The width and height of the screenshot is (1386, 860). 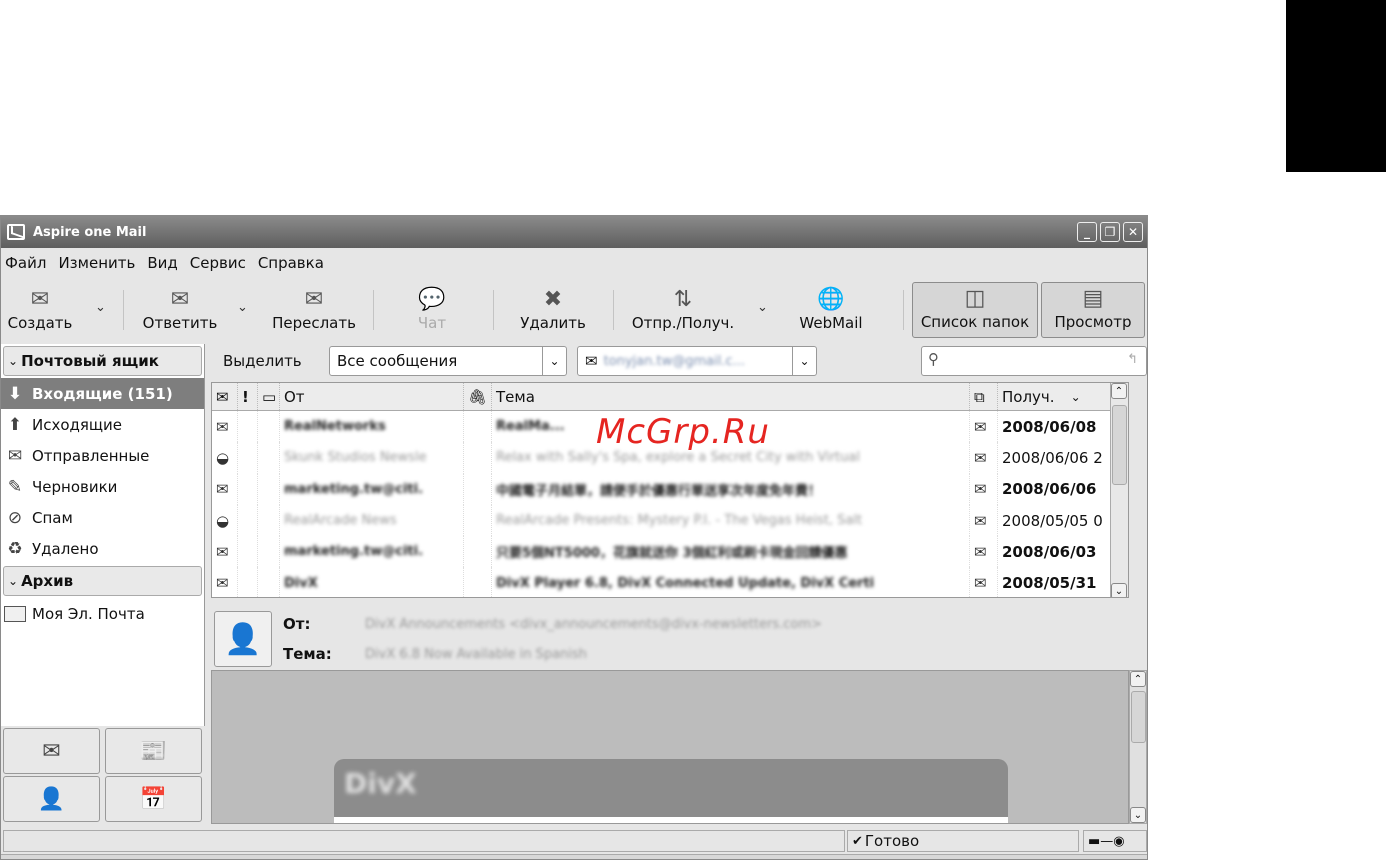 What do you see at coordinates (162, 263) in the screenshot?
I see `menu-view: Вид` at bounding box center [162, 263].